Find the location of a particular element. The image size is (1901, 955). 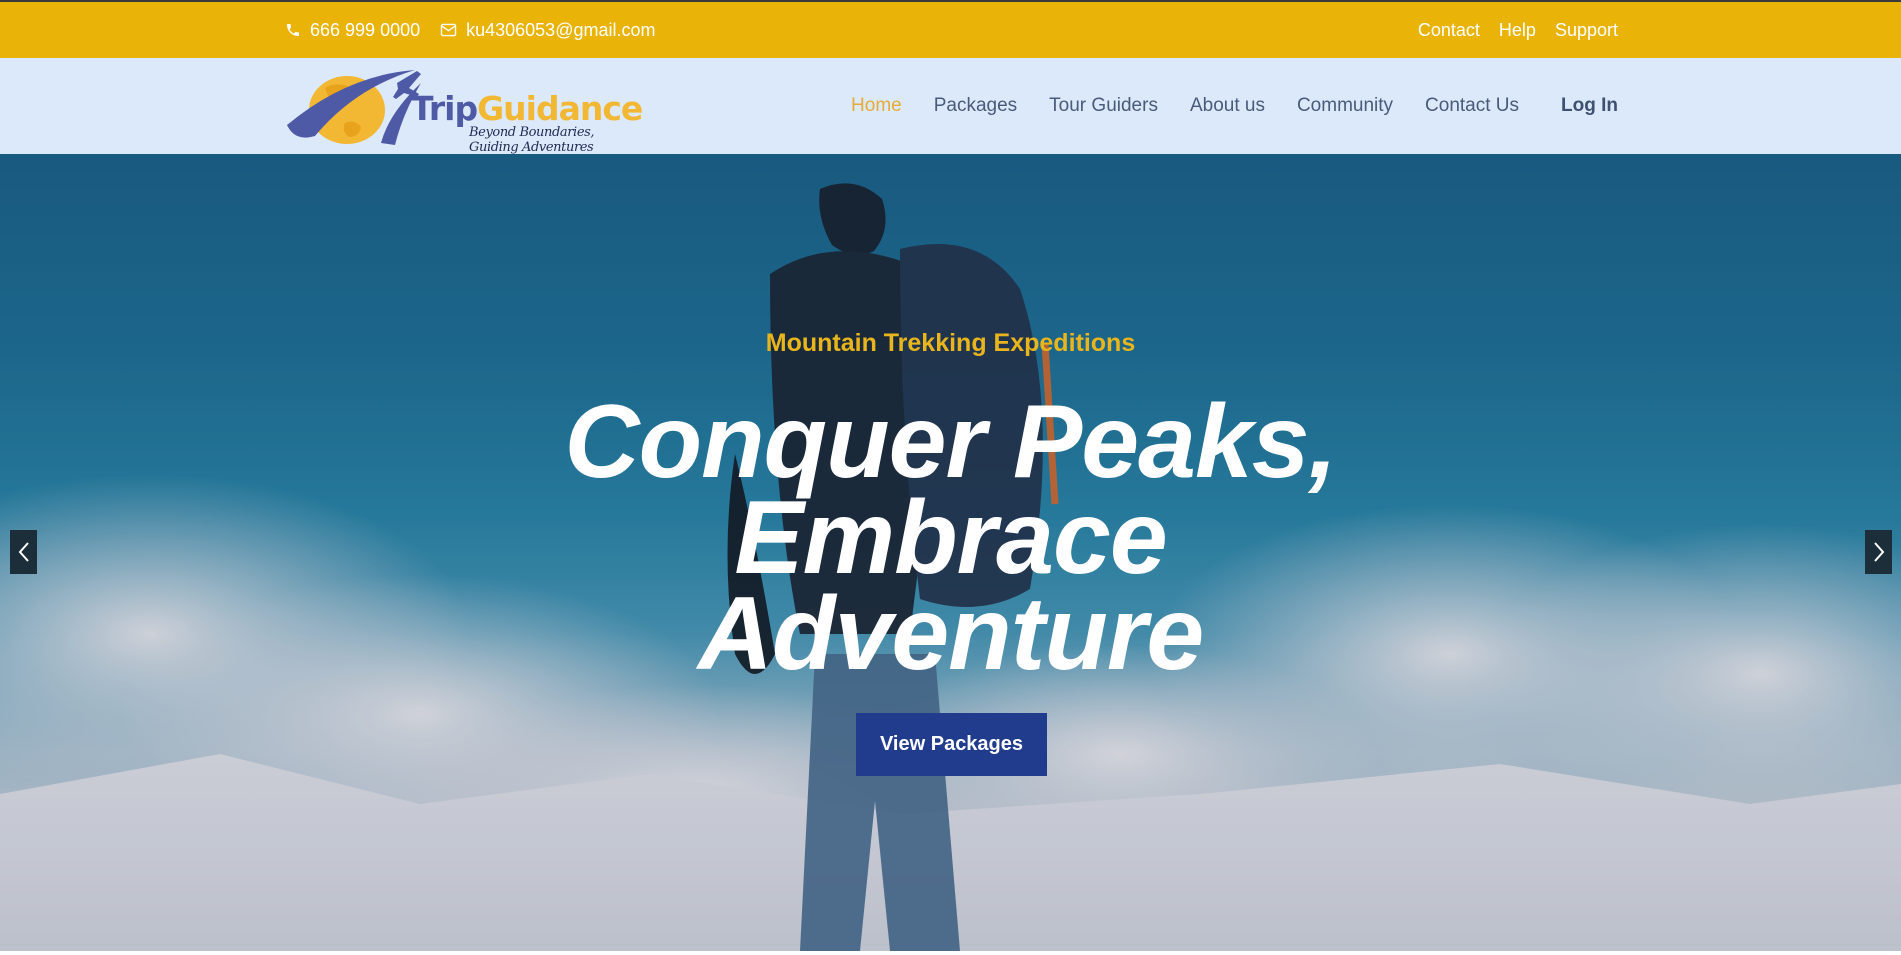

headline-line-2: Embrace is located at coordinates (950, 538).